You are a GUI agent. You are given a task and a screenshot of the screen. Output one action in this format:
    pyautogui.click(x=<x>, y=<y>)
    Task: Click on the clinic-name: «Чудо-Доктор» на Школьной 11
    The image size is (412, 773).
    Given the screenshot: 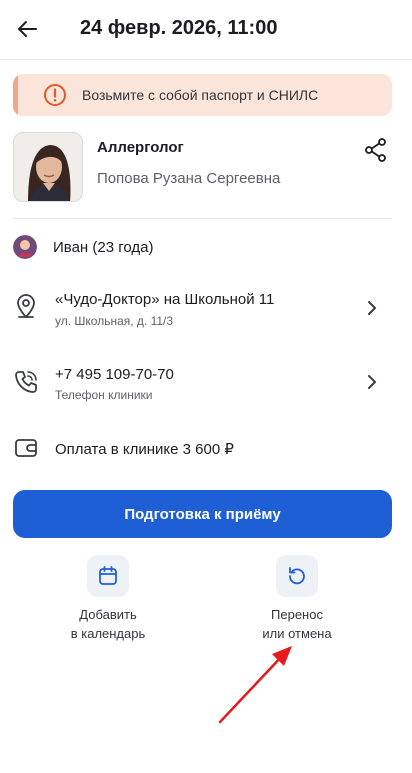 What is the action you would take?
    pyautogui.click(x=165, y=299)
    